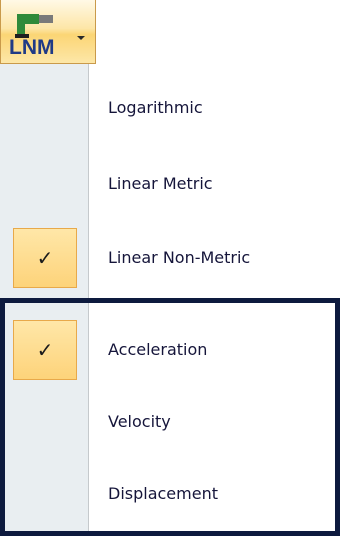 This screenshot has height=536, width=340. Describe the element at coordinates (155, 107) in the screenshot. I see `menu-item-label: Logarithmic` at that location.